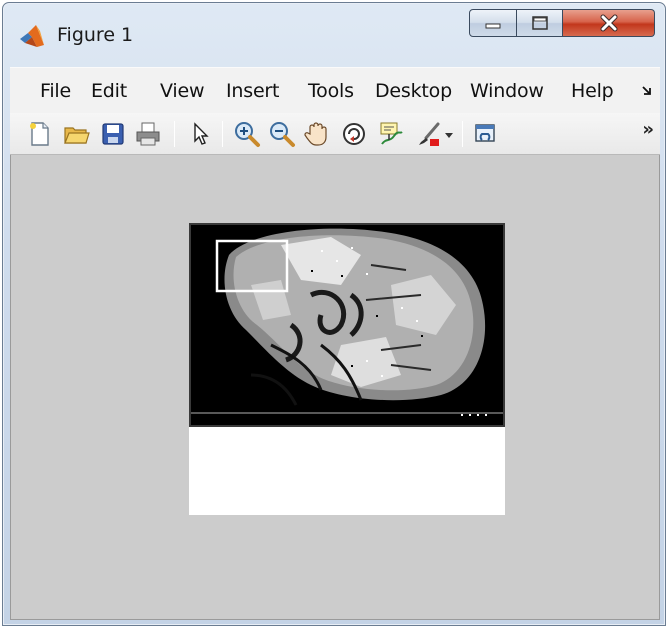 The height and width of the screenshot is (628, 668). What do you see at coordinates (200, 134) in the screenshot?
I see `edit-plot-arrow-icon` at bounding box center [200, 134].